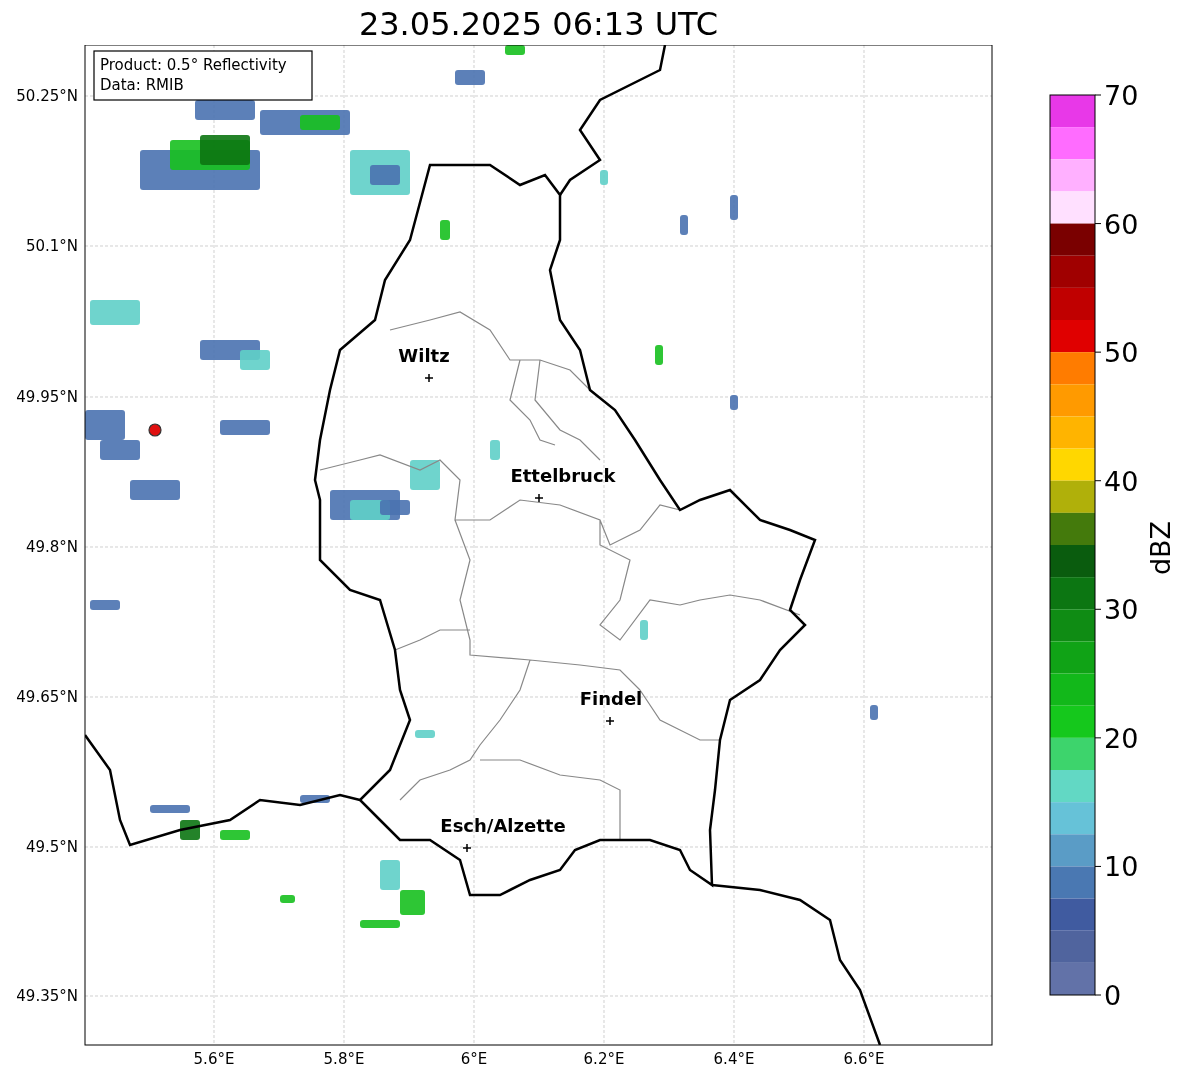  What do you see at coordinates (474, 1059) in the screenshot?
I see `longitude-label: 6°E` at bounding box center [474, 1059].